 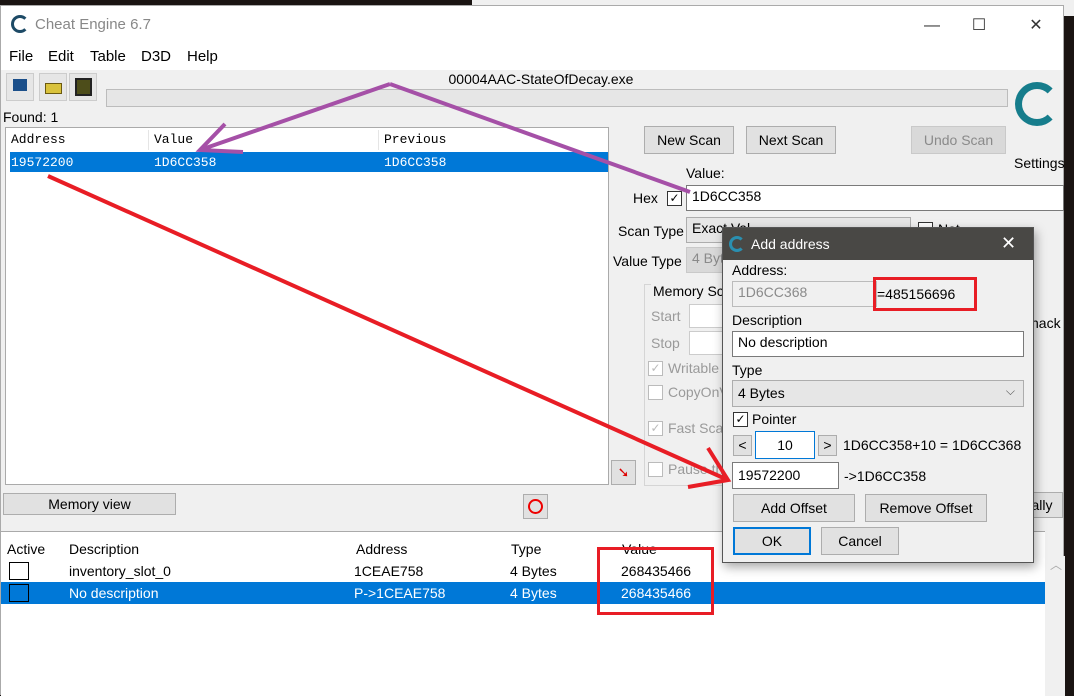 What do you see at coordinates (415, 162) in the screenshot?
I see `result-previous: 1D6CC358` at bounding box center [415, 162].